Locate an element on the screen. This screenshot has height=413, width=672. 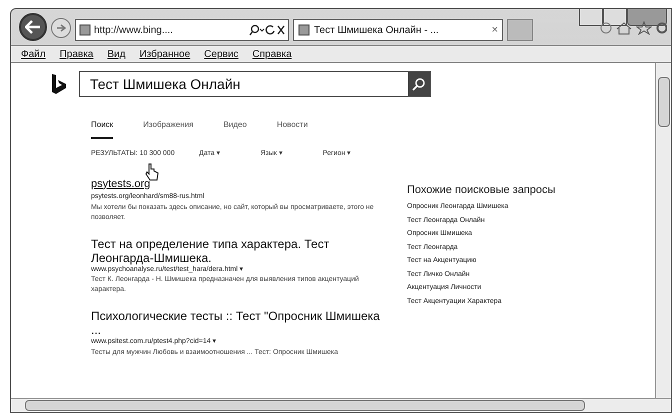
menu-item: Справка is located at coordinates (272, 54).